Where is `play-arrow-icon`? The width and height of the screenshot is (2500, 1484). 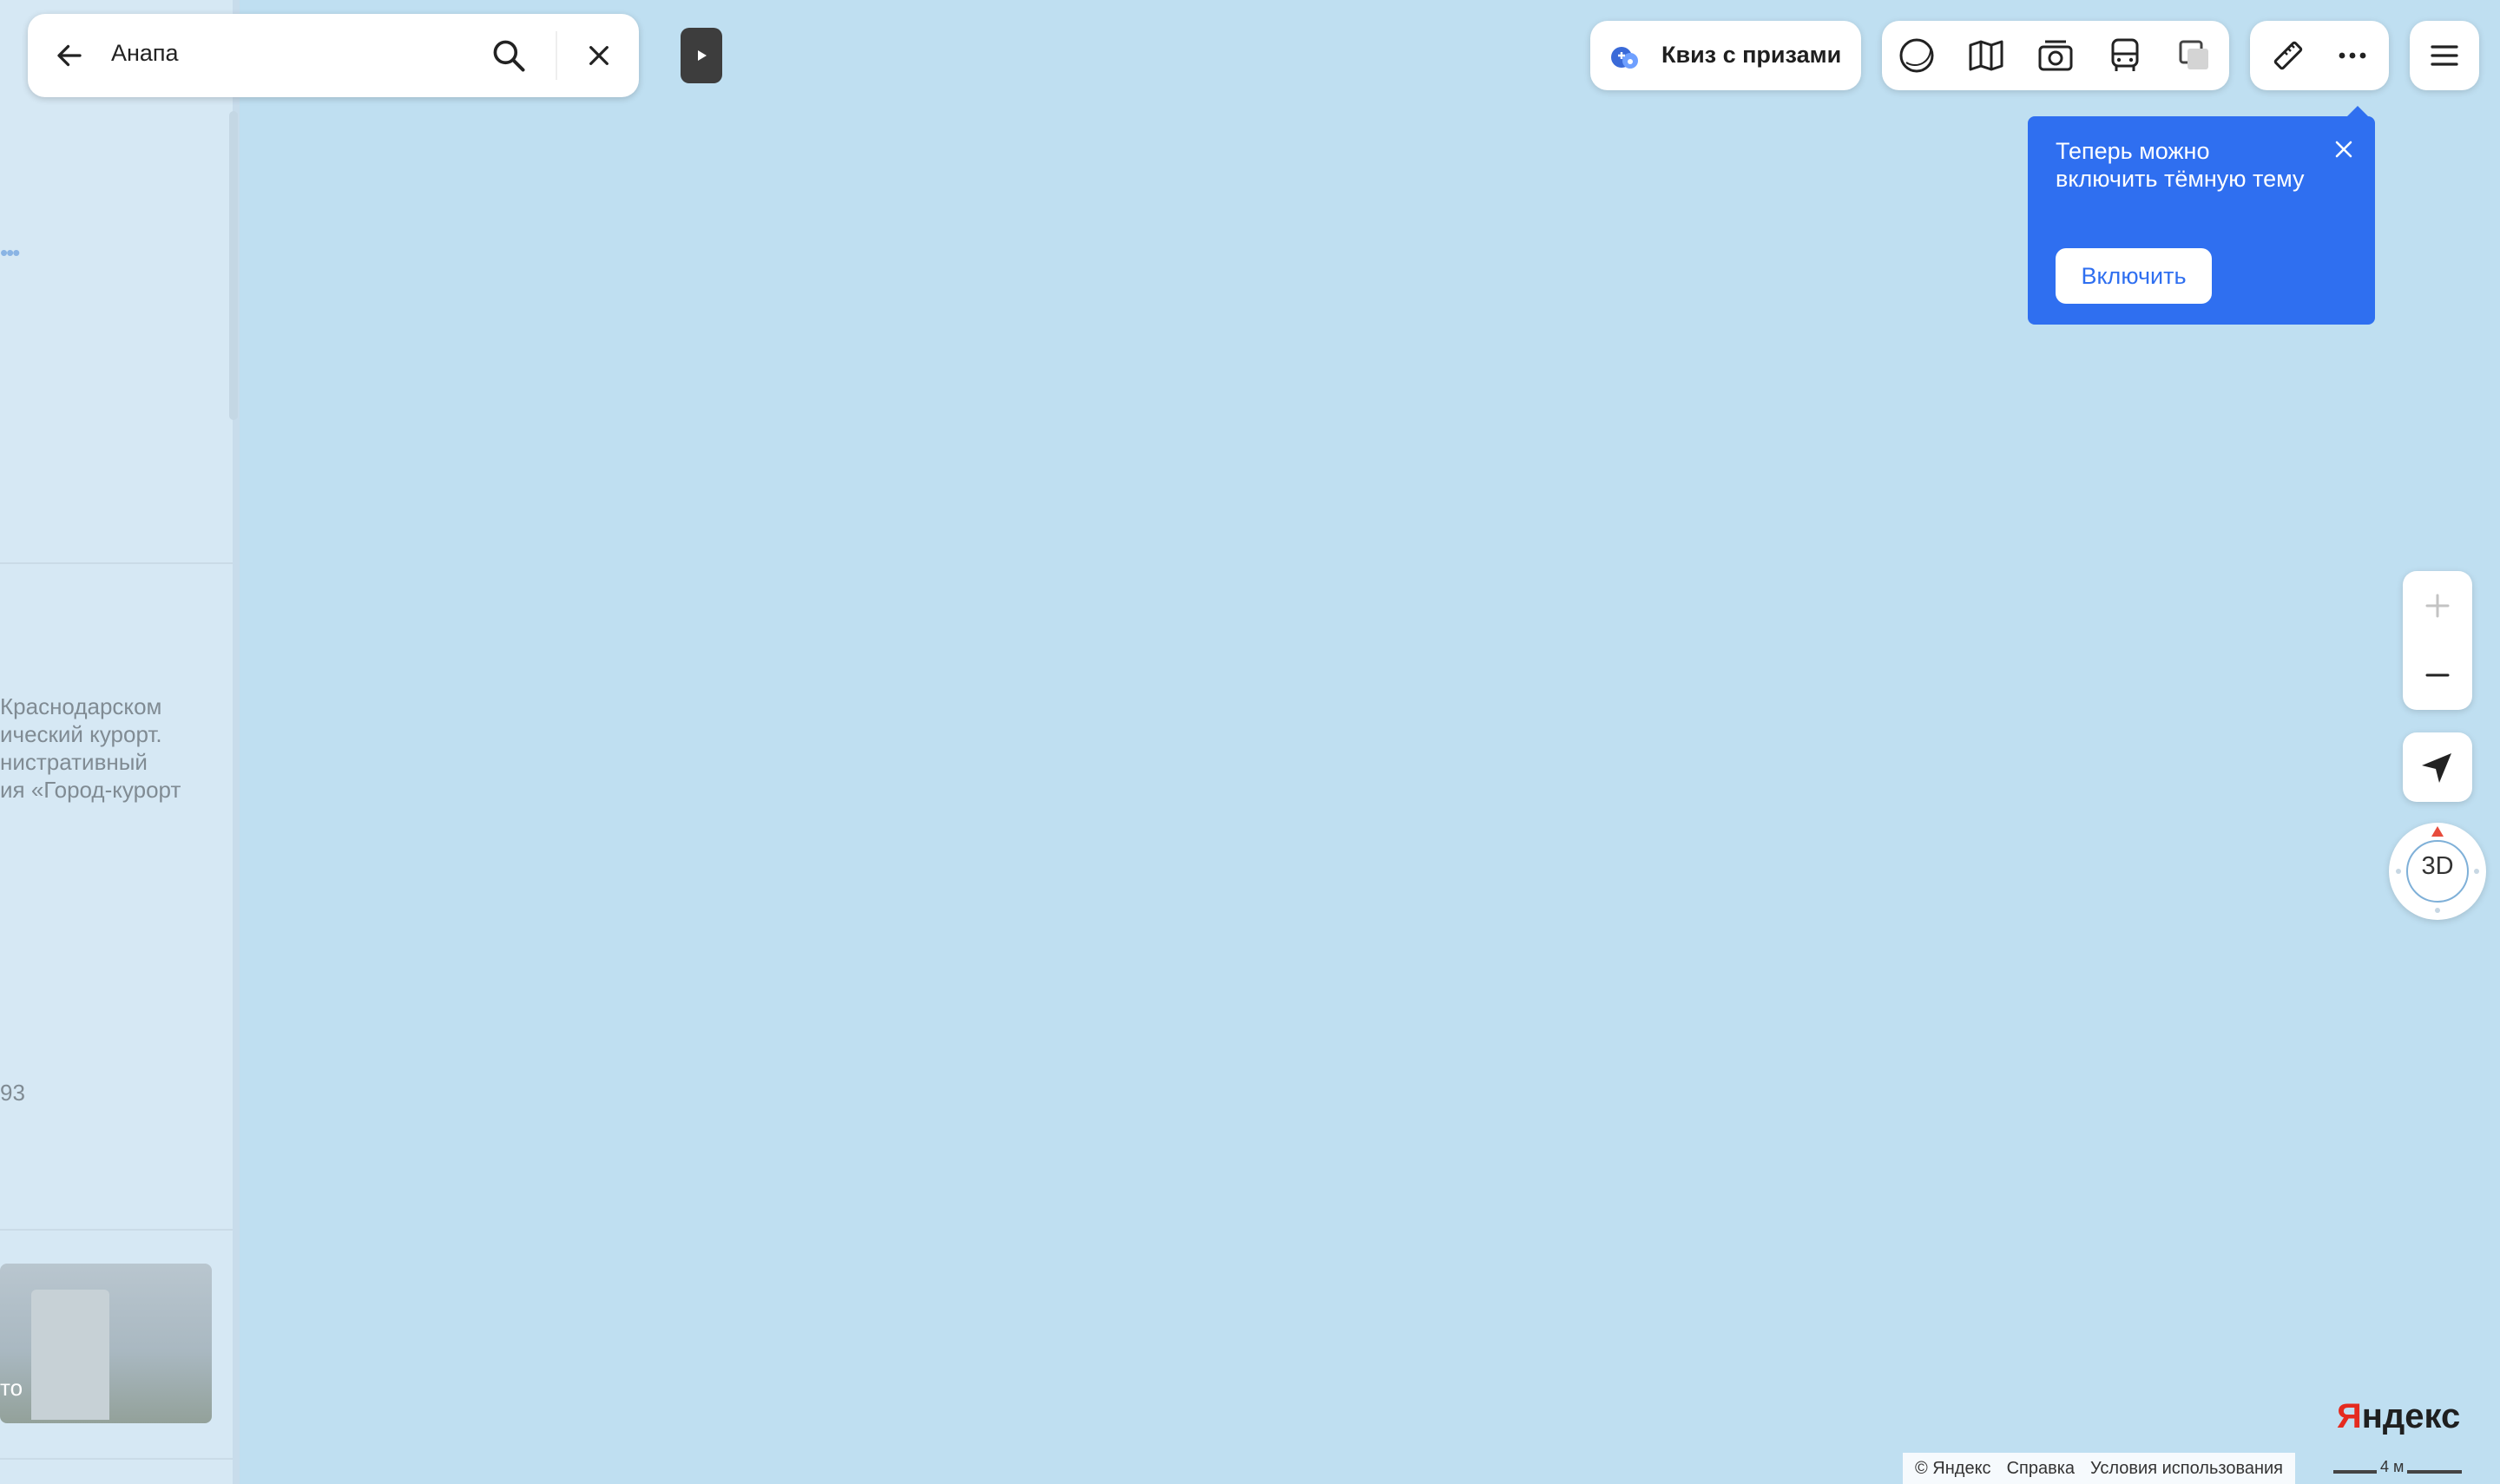 play-arrow-icon is located at coordinates (702, 55).